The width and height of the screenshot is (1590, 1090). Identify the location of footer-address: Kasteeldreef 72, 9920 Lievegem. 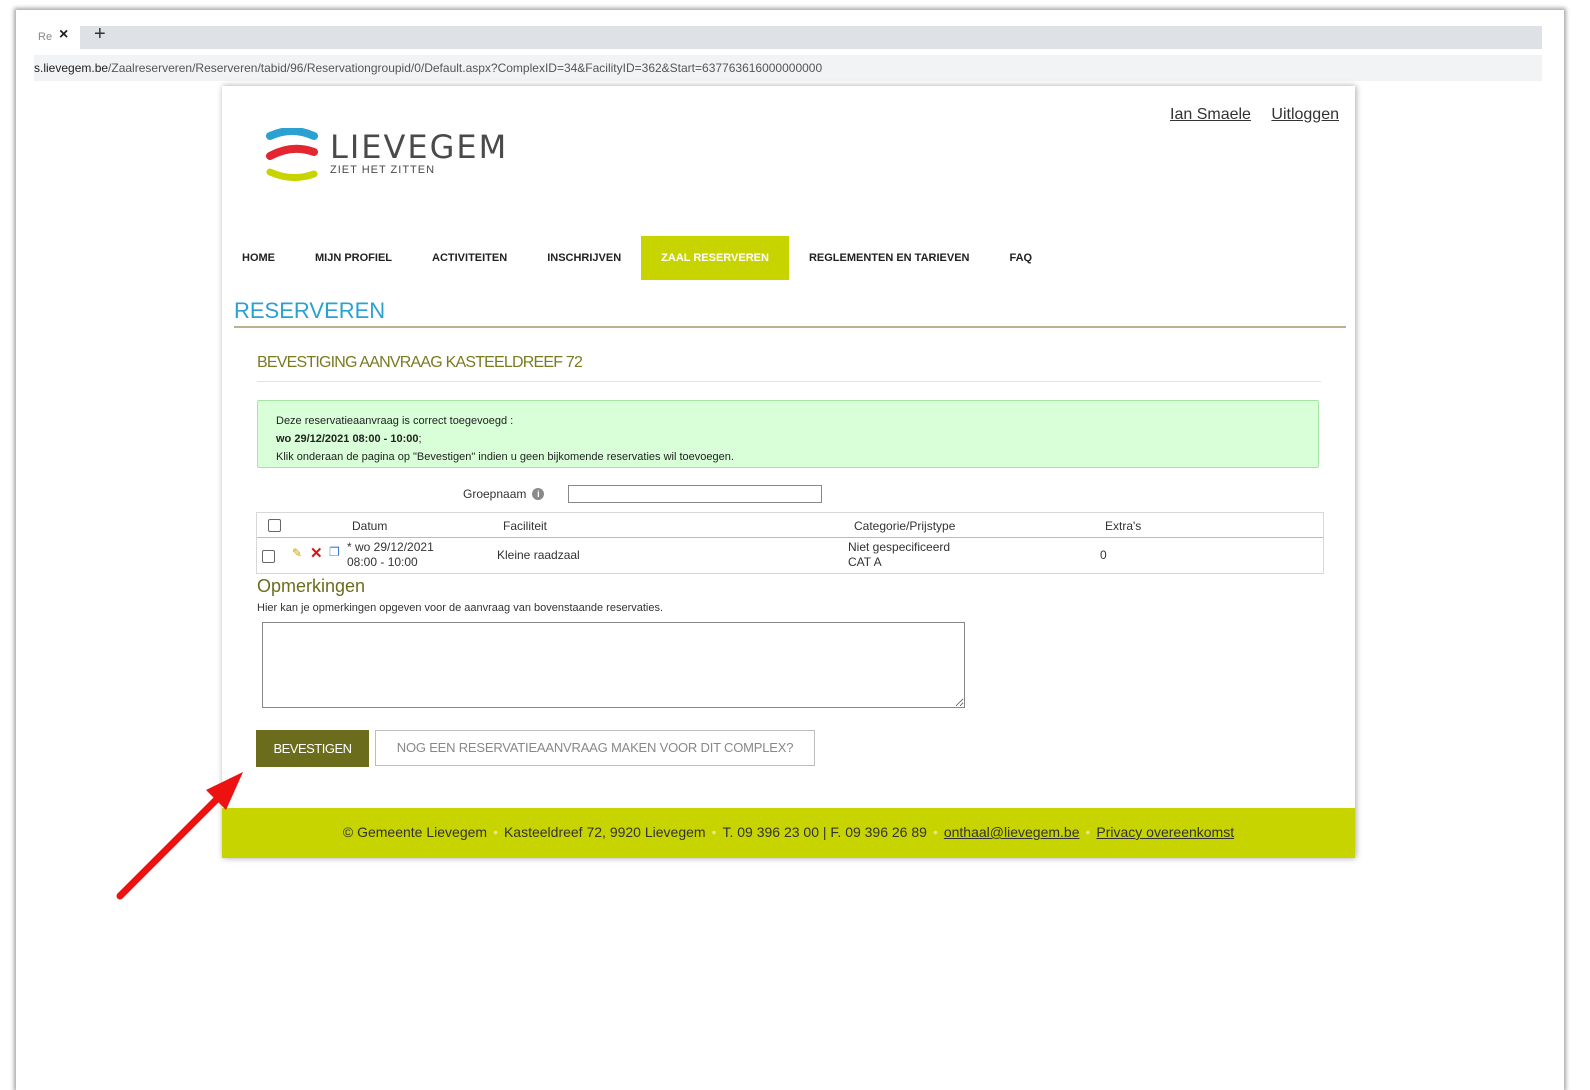
(604, 832).